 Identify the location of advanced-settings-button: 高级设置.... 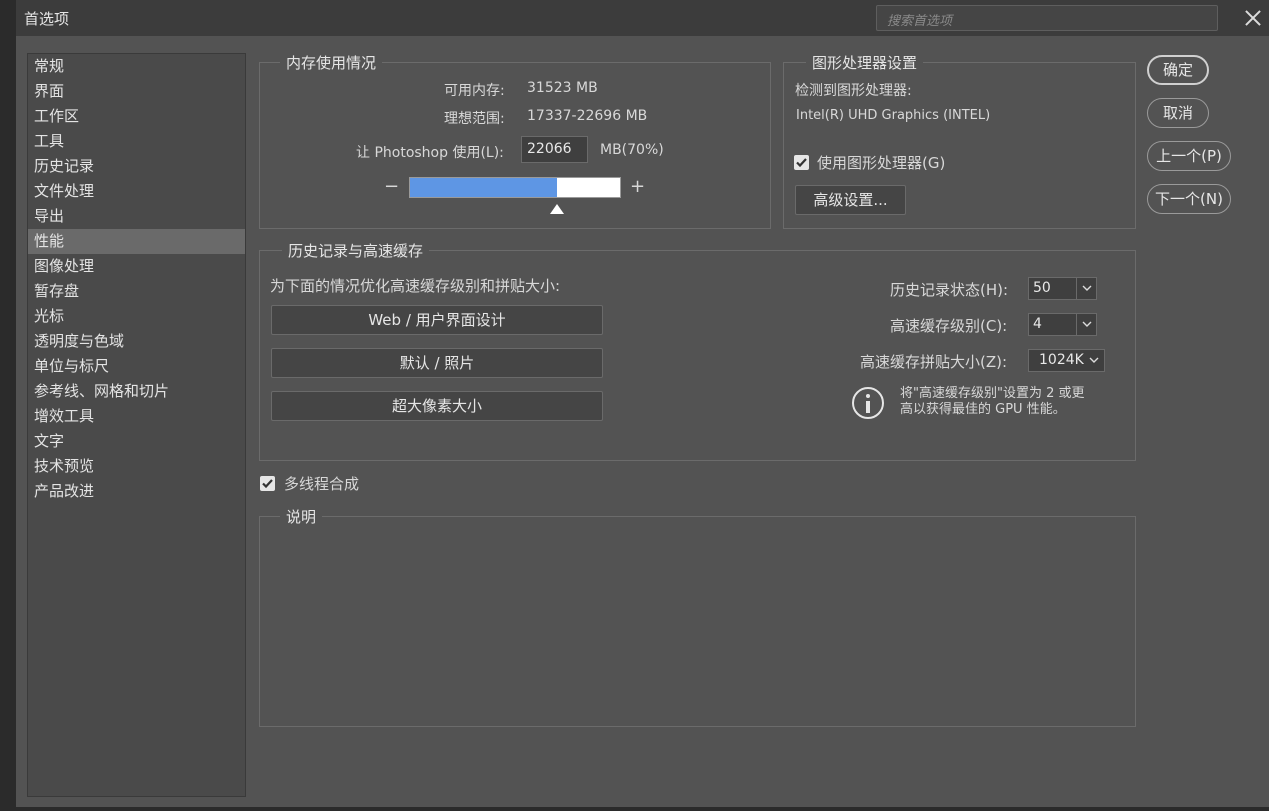
(850, 200).